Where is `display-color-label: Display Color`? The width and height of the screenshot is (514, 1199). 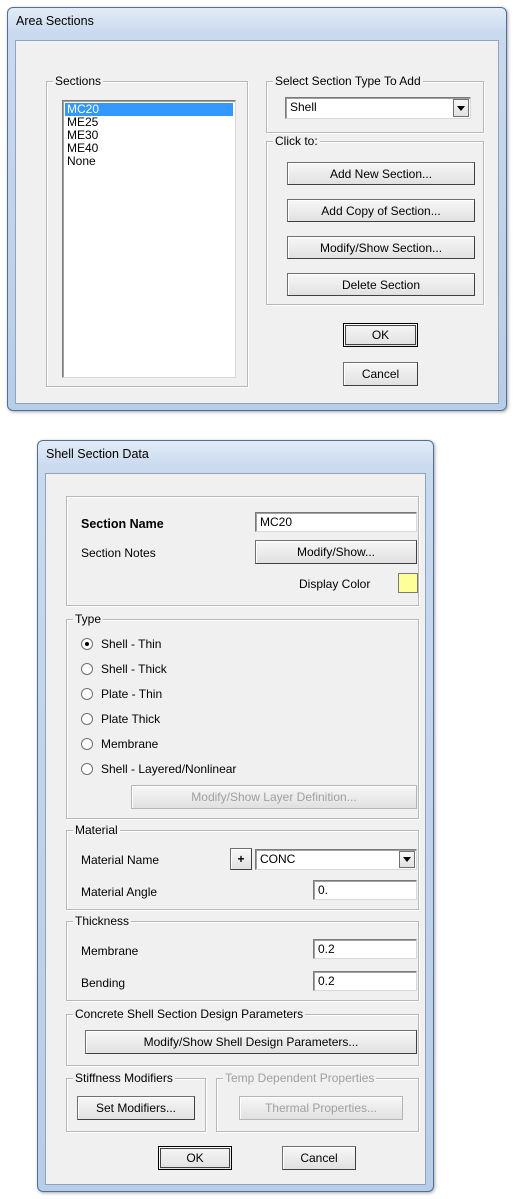
display-color-label: Display Color is located at coordinates (335, 584).